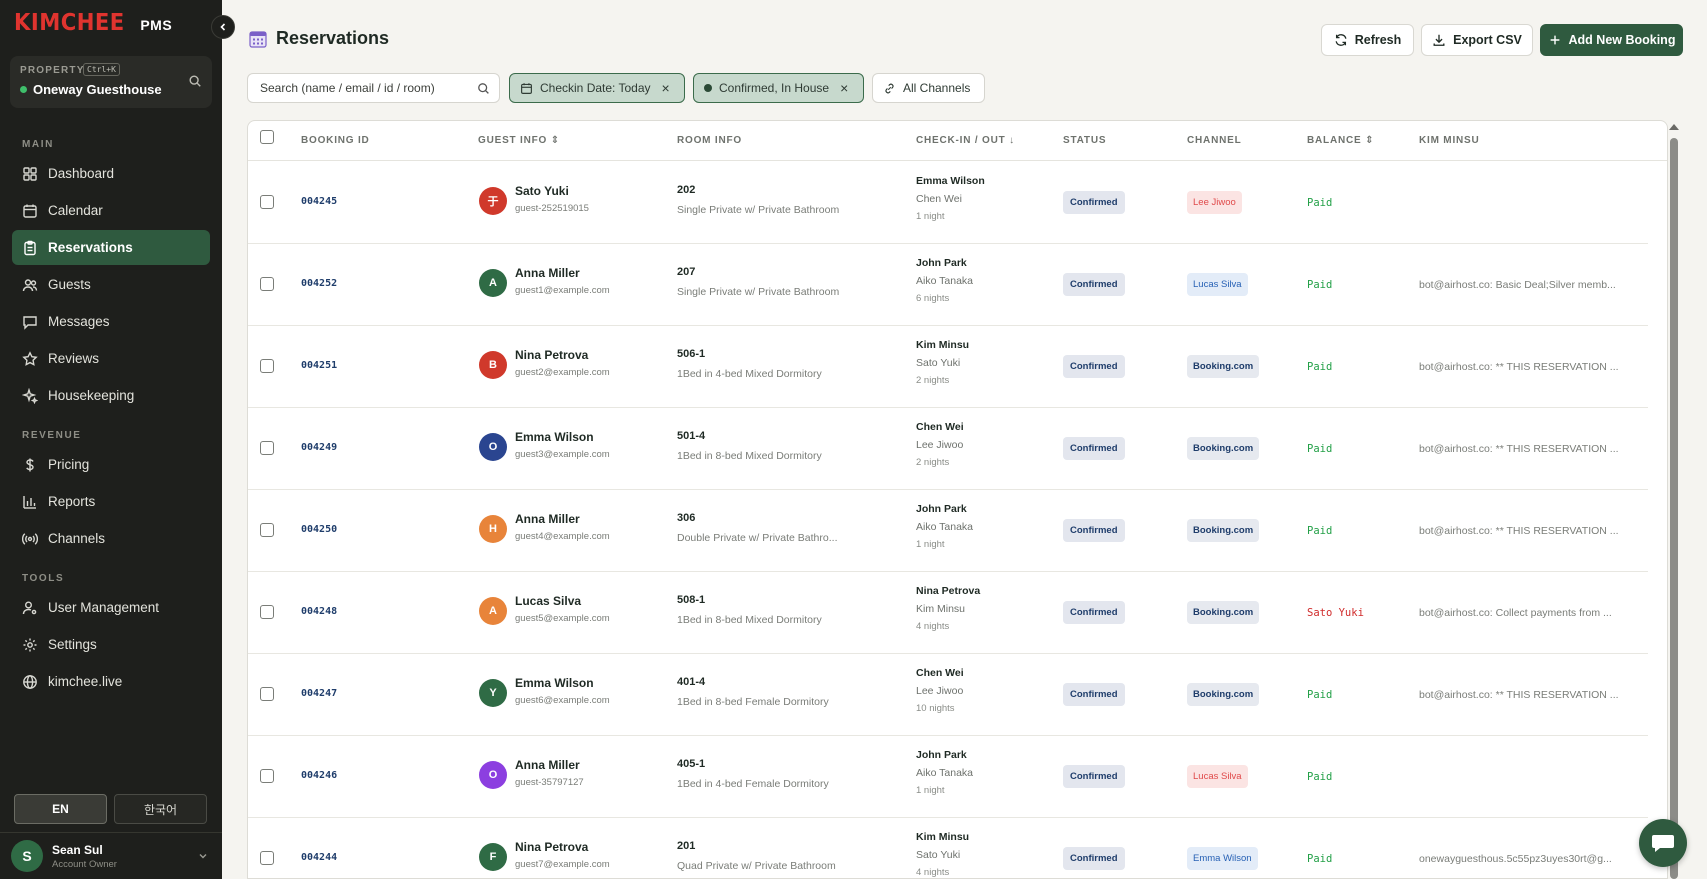  What do you see at coordinates (111, 681) in the screenshot?
I see `sidebar-item-kimchee-live: kimchee.live` at bounding box center [111, 681].